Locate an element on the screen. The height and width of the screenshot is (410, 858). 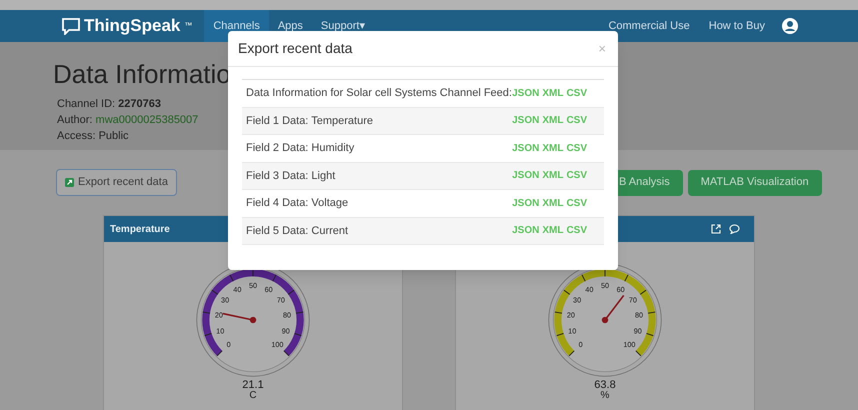
gauge-unit: C is located at coordinates (253, 396).